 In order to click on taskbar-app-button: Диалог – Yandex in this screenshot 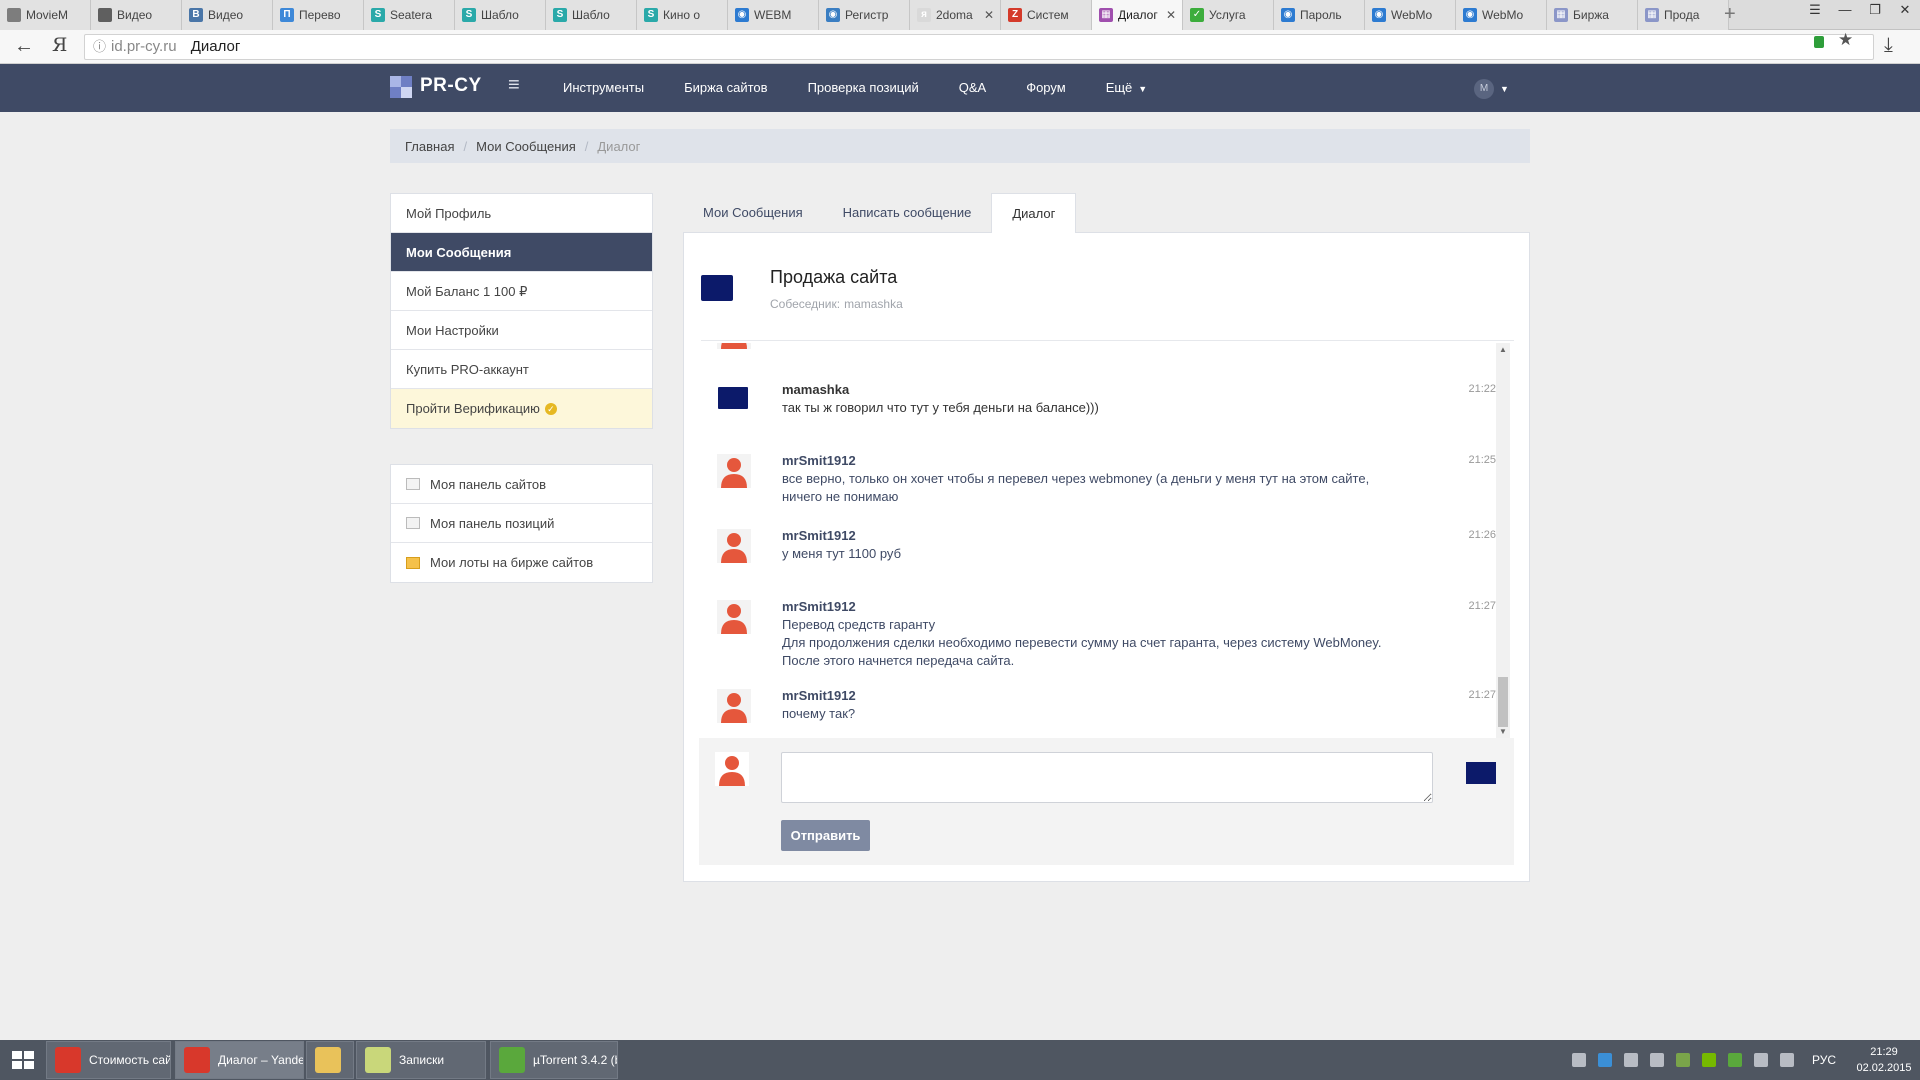, I will do `click(239, 1060)`.